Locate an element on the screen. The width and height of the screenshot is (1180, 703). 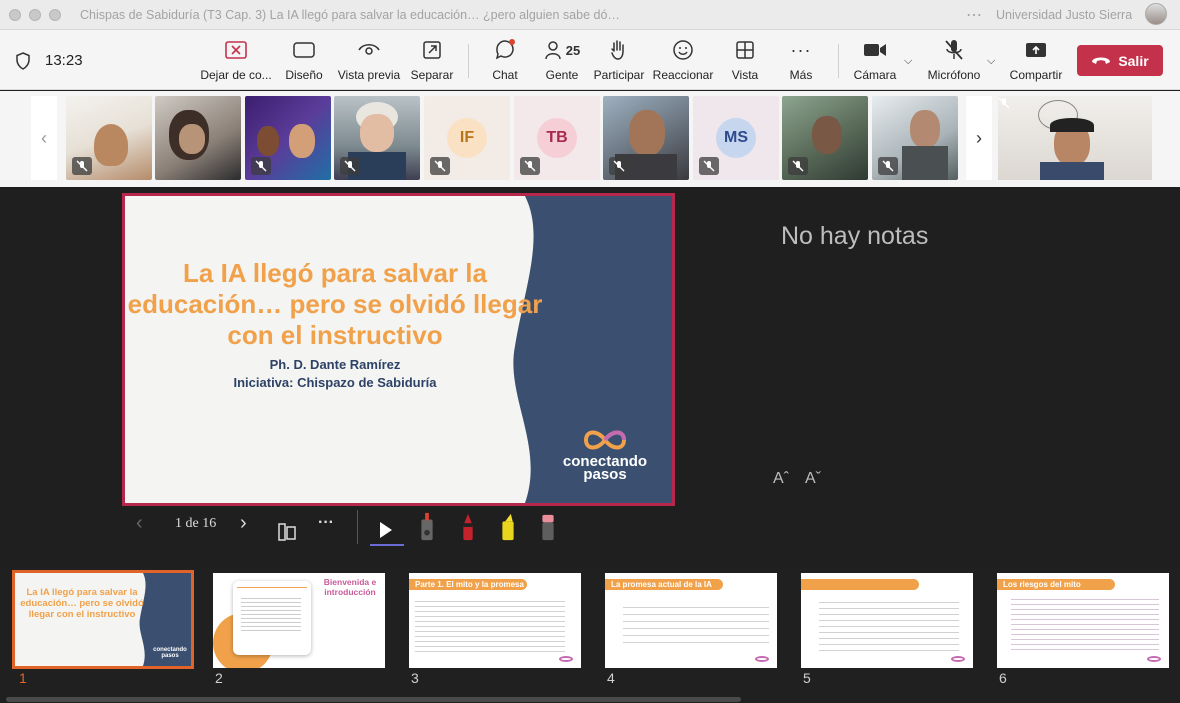
decrease-font-button: Aˇ is located at coordinates (813, 479).